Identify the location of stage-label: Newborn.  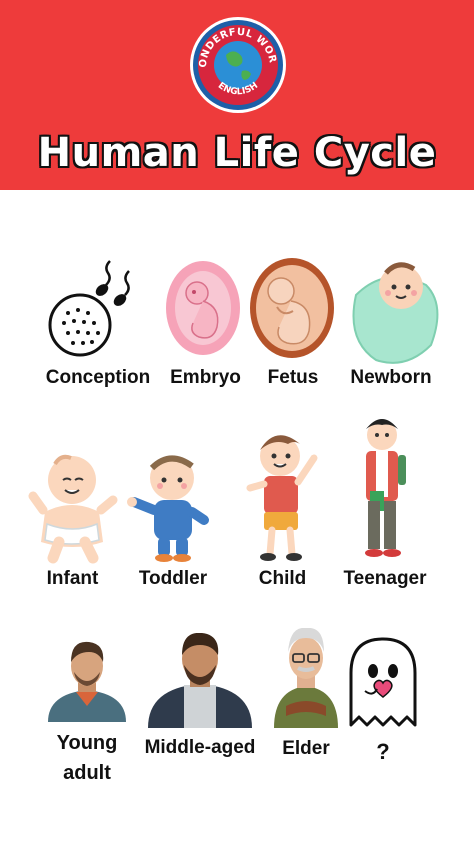
(391, 377).